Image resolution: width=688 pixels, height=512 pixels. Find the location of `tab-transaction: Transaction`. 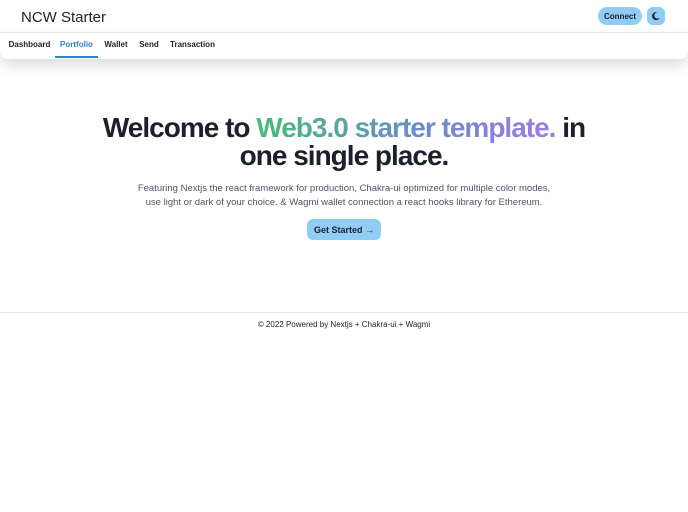

tab-transaction: Transaction is located at coordinates (192, 45).